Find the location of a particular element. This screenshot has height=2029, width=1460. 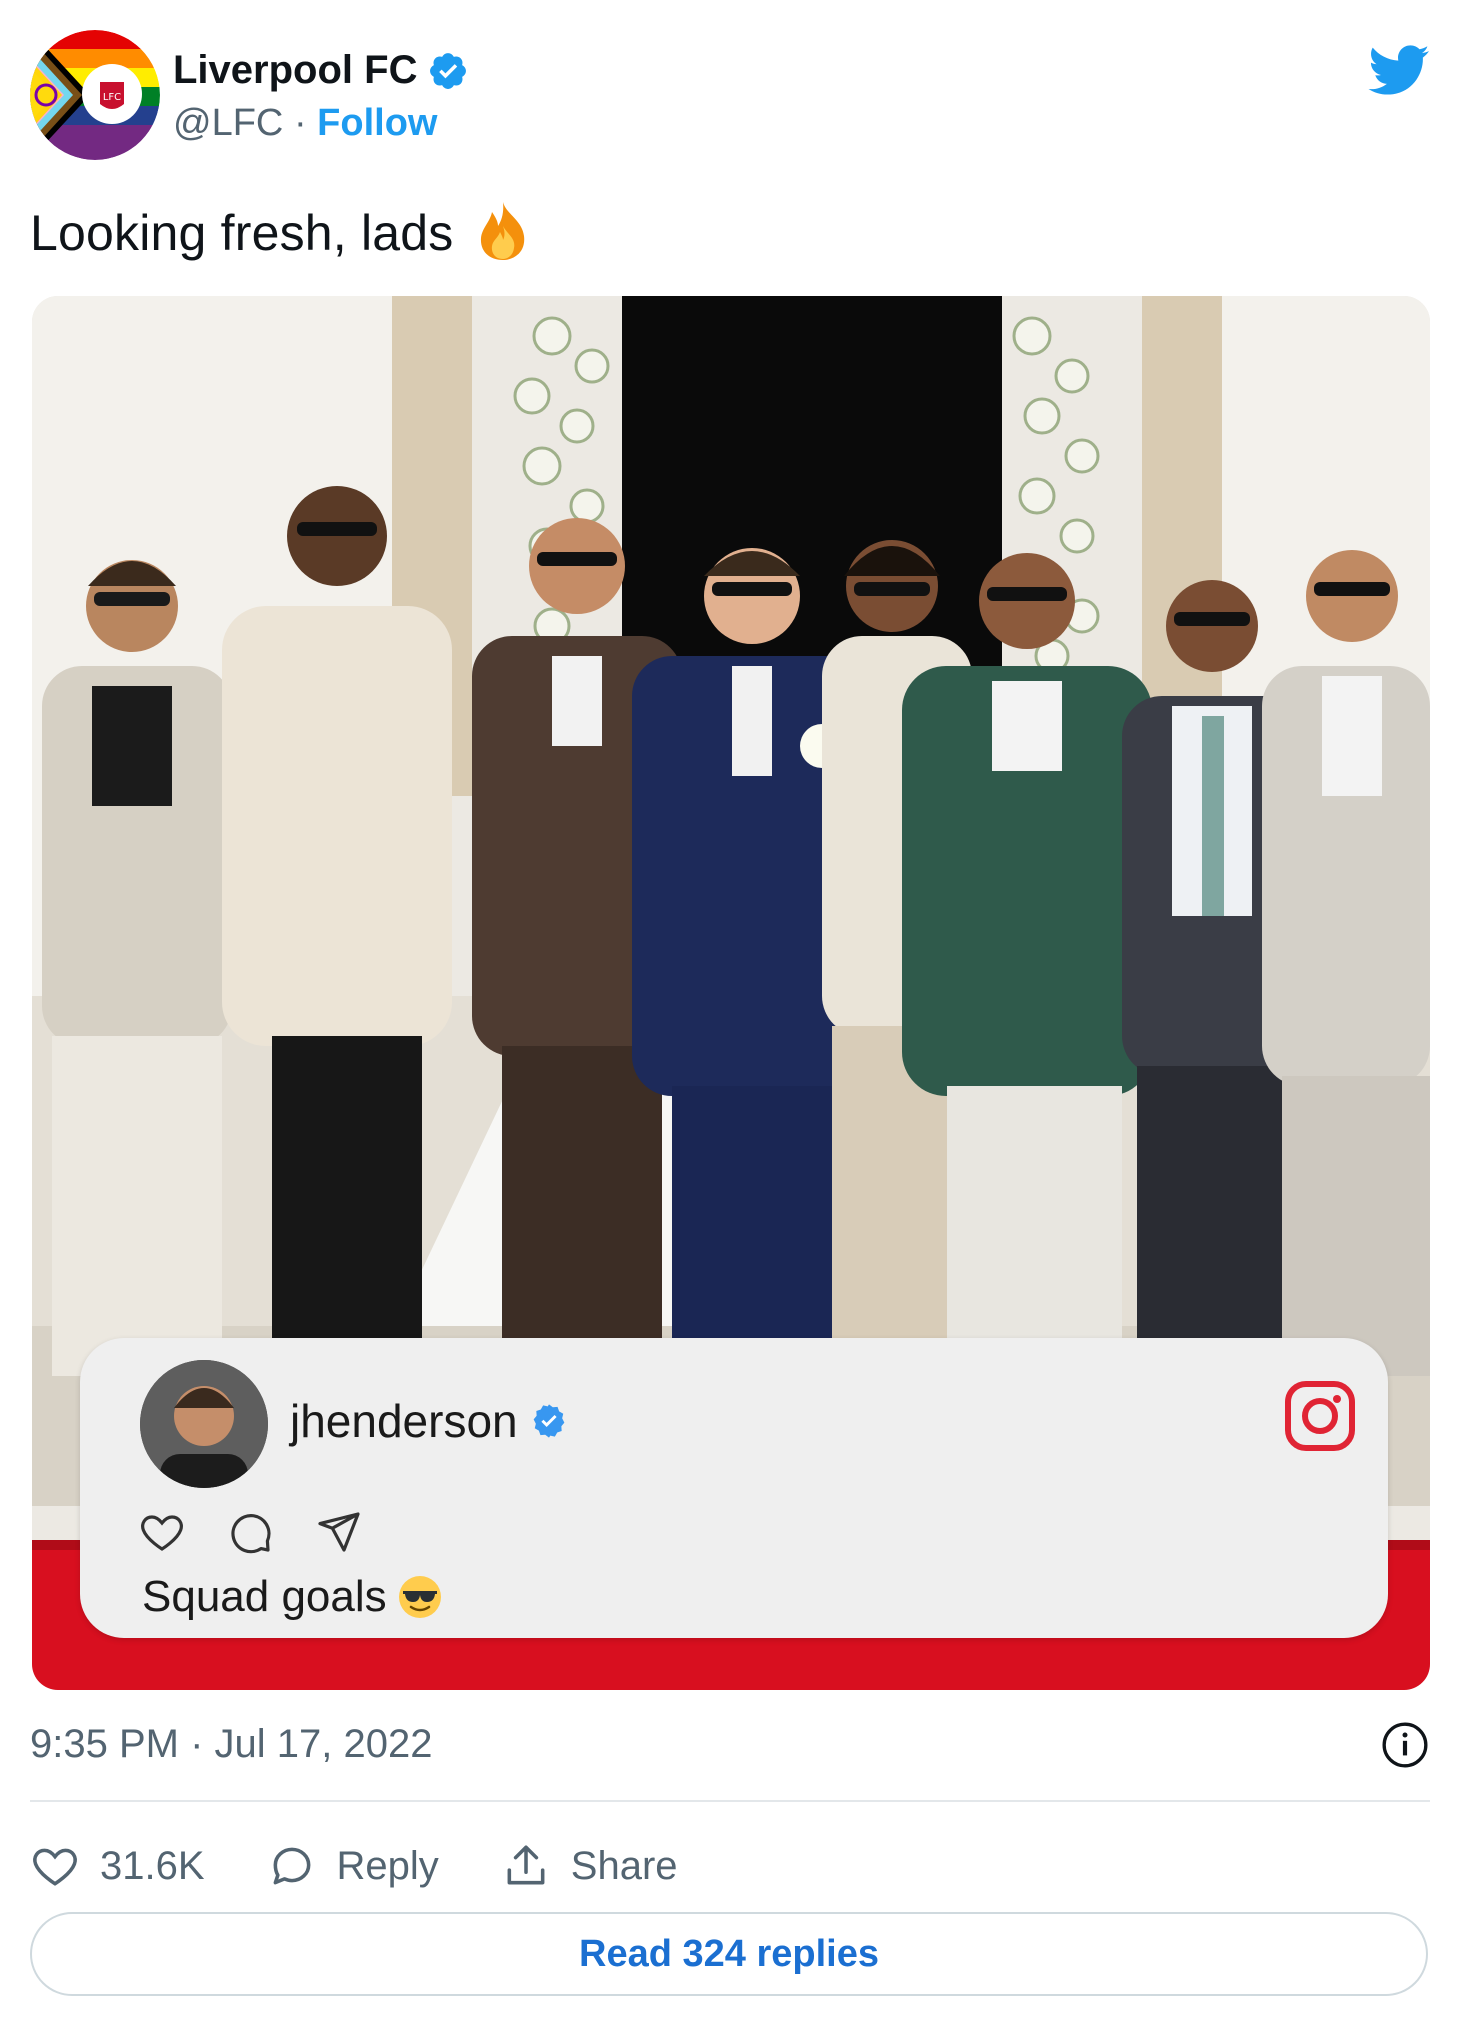

reply-bubble-icon is located at coordinates (291, 1866).